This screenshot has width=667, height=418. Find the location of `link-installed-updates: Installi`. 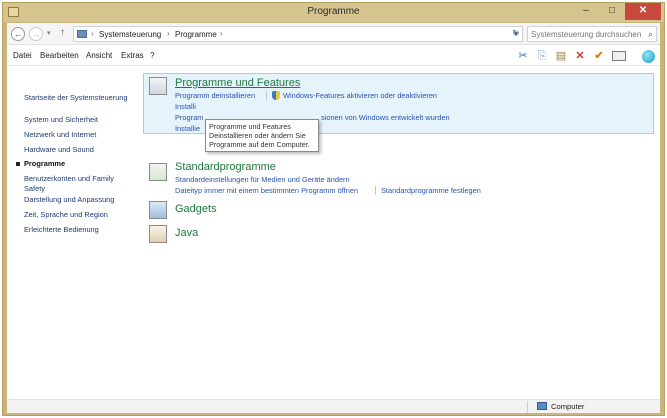

link-installed-updates: Installi is located at coordinates (185, 106).